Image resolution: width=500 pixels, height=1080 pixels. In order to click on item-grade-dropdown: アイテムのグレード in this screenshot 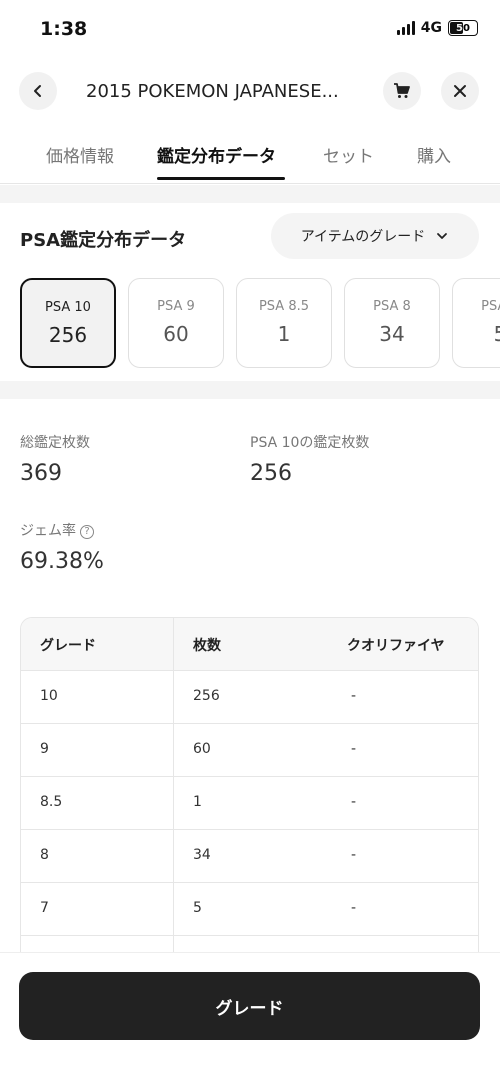, I will do `click(375, 236)`.